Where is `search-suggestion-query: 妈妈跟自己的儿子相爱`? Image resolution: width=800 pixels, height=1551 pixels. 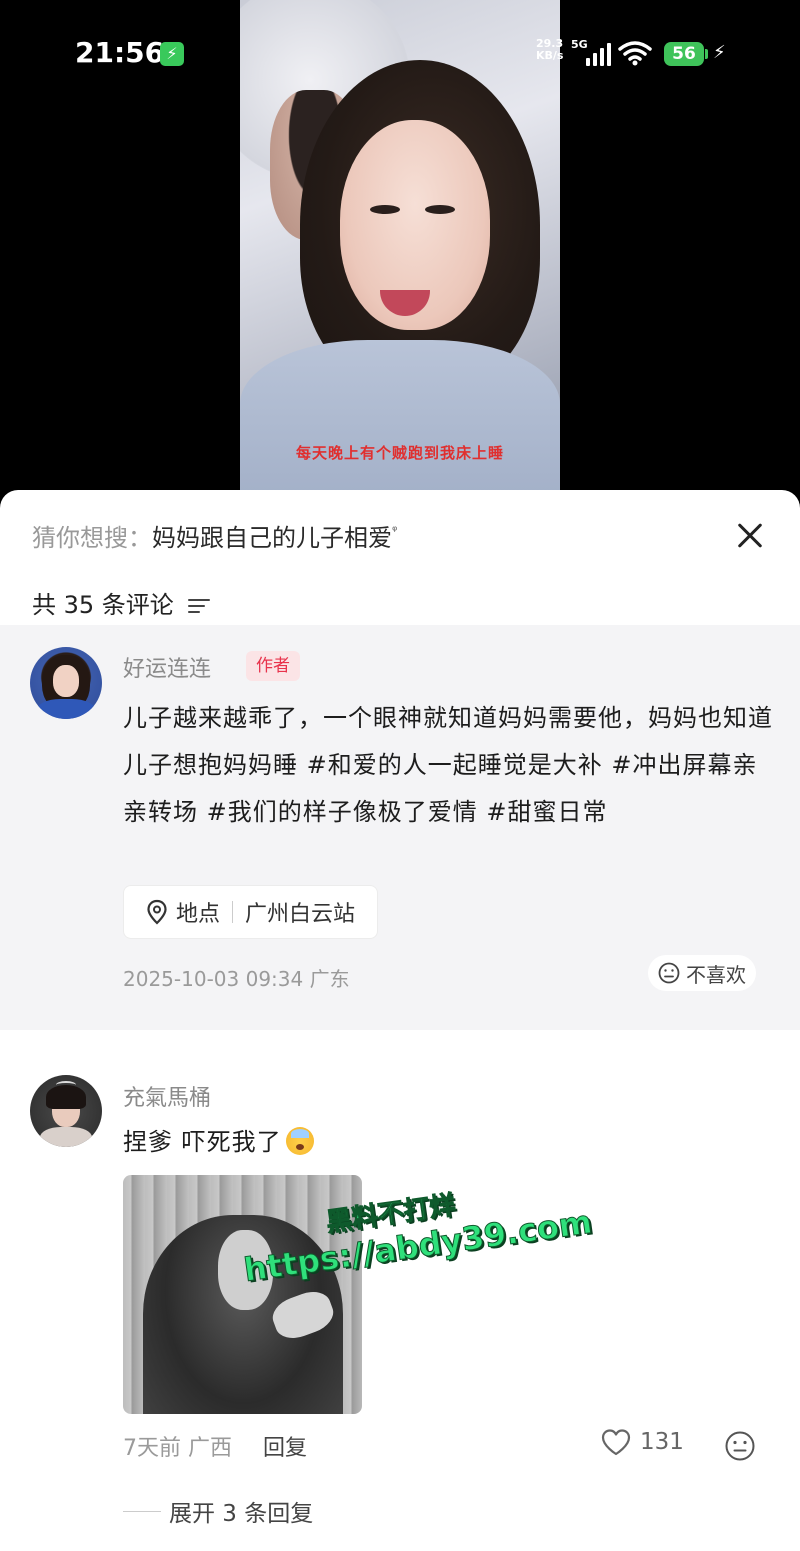
search-suggestion-query: 妈妈跟自己的儿子相爱 is located at coordinates (272, 538).